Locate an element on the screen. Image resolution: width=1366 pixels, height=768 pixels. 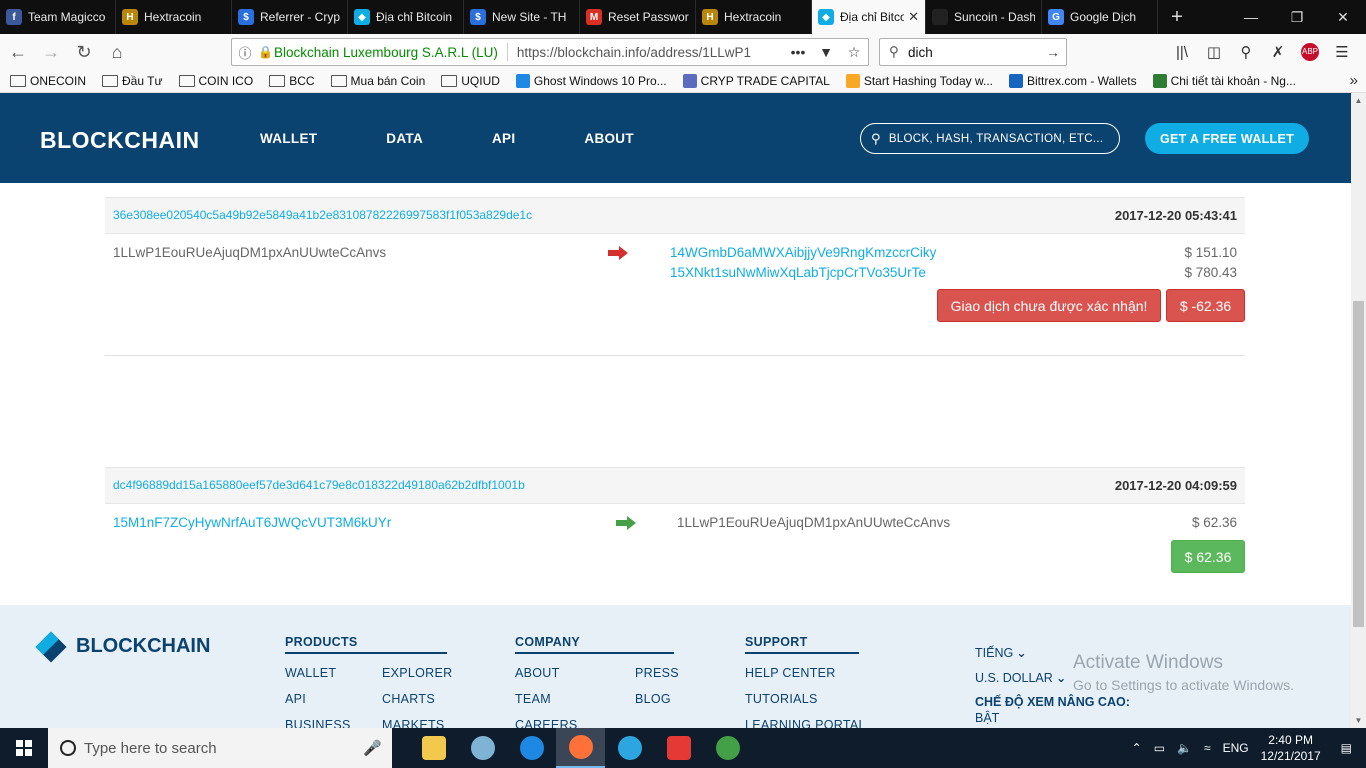
footer-link: MARKETS is located at coordinates (422, 723).